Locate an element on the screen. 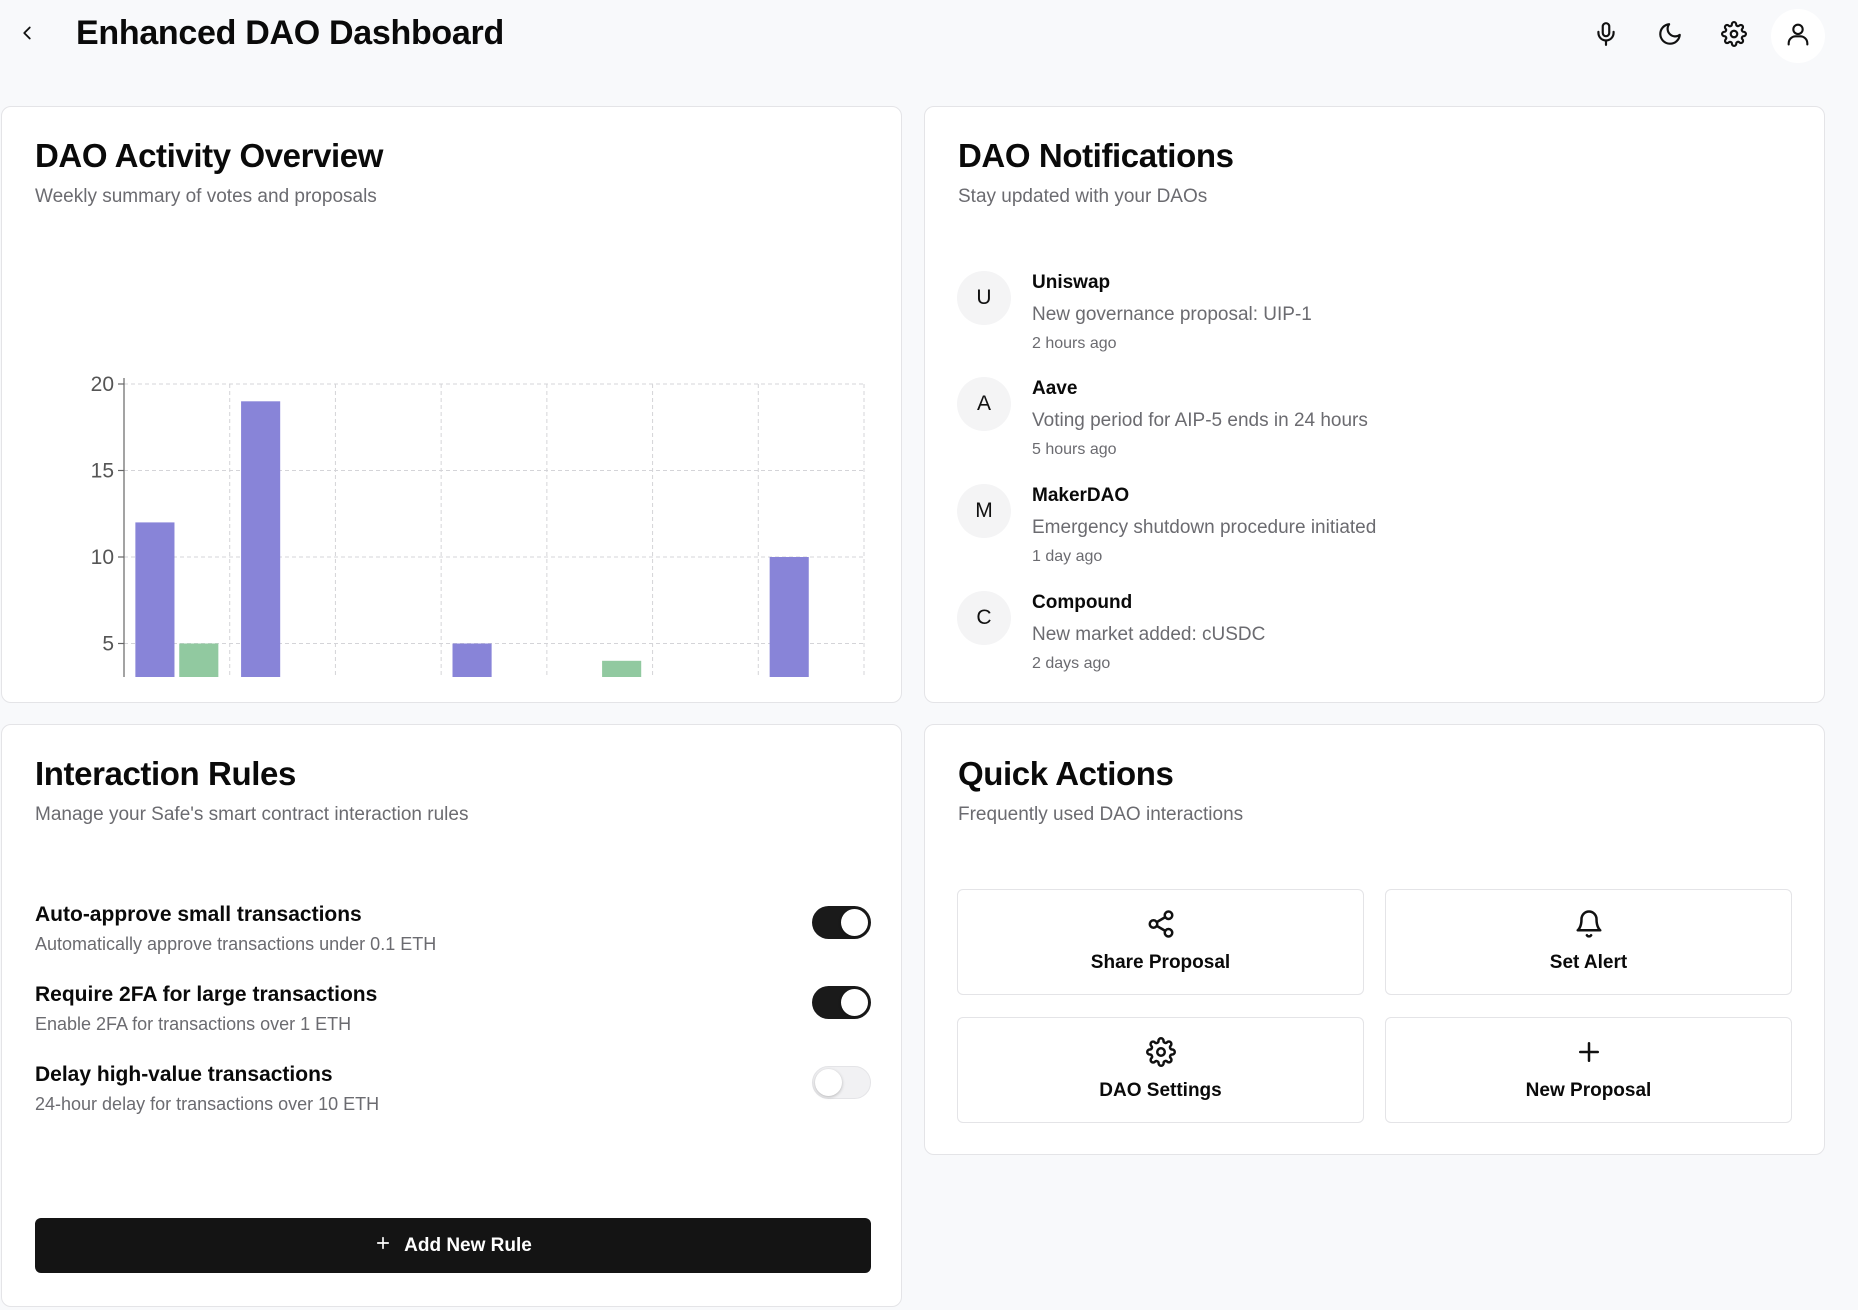 This screenshot has height=1310, width=1858. notification-dao-name: Uniswap is located at coordinates (1071, 282).